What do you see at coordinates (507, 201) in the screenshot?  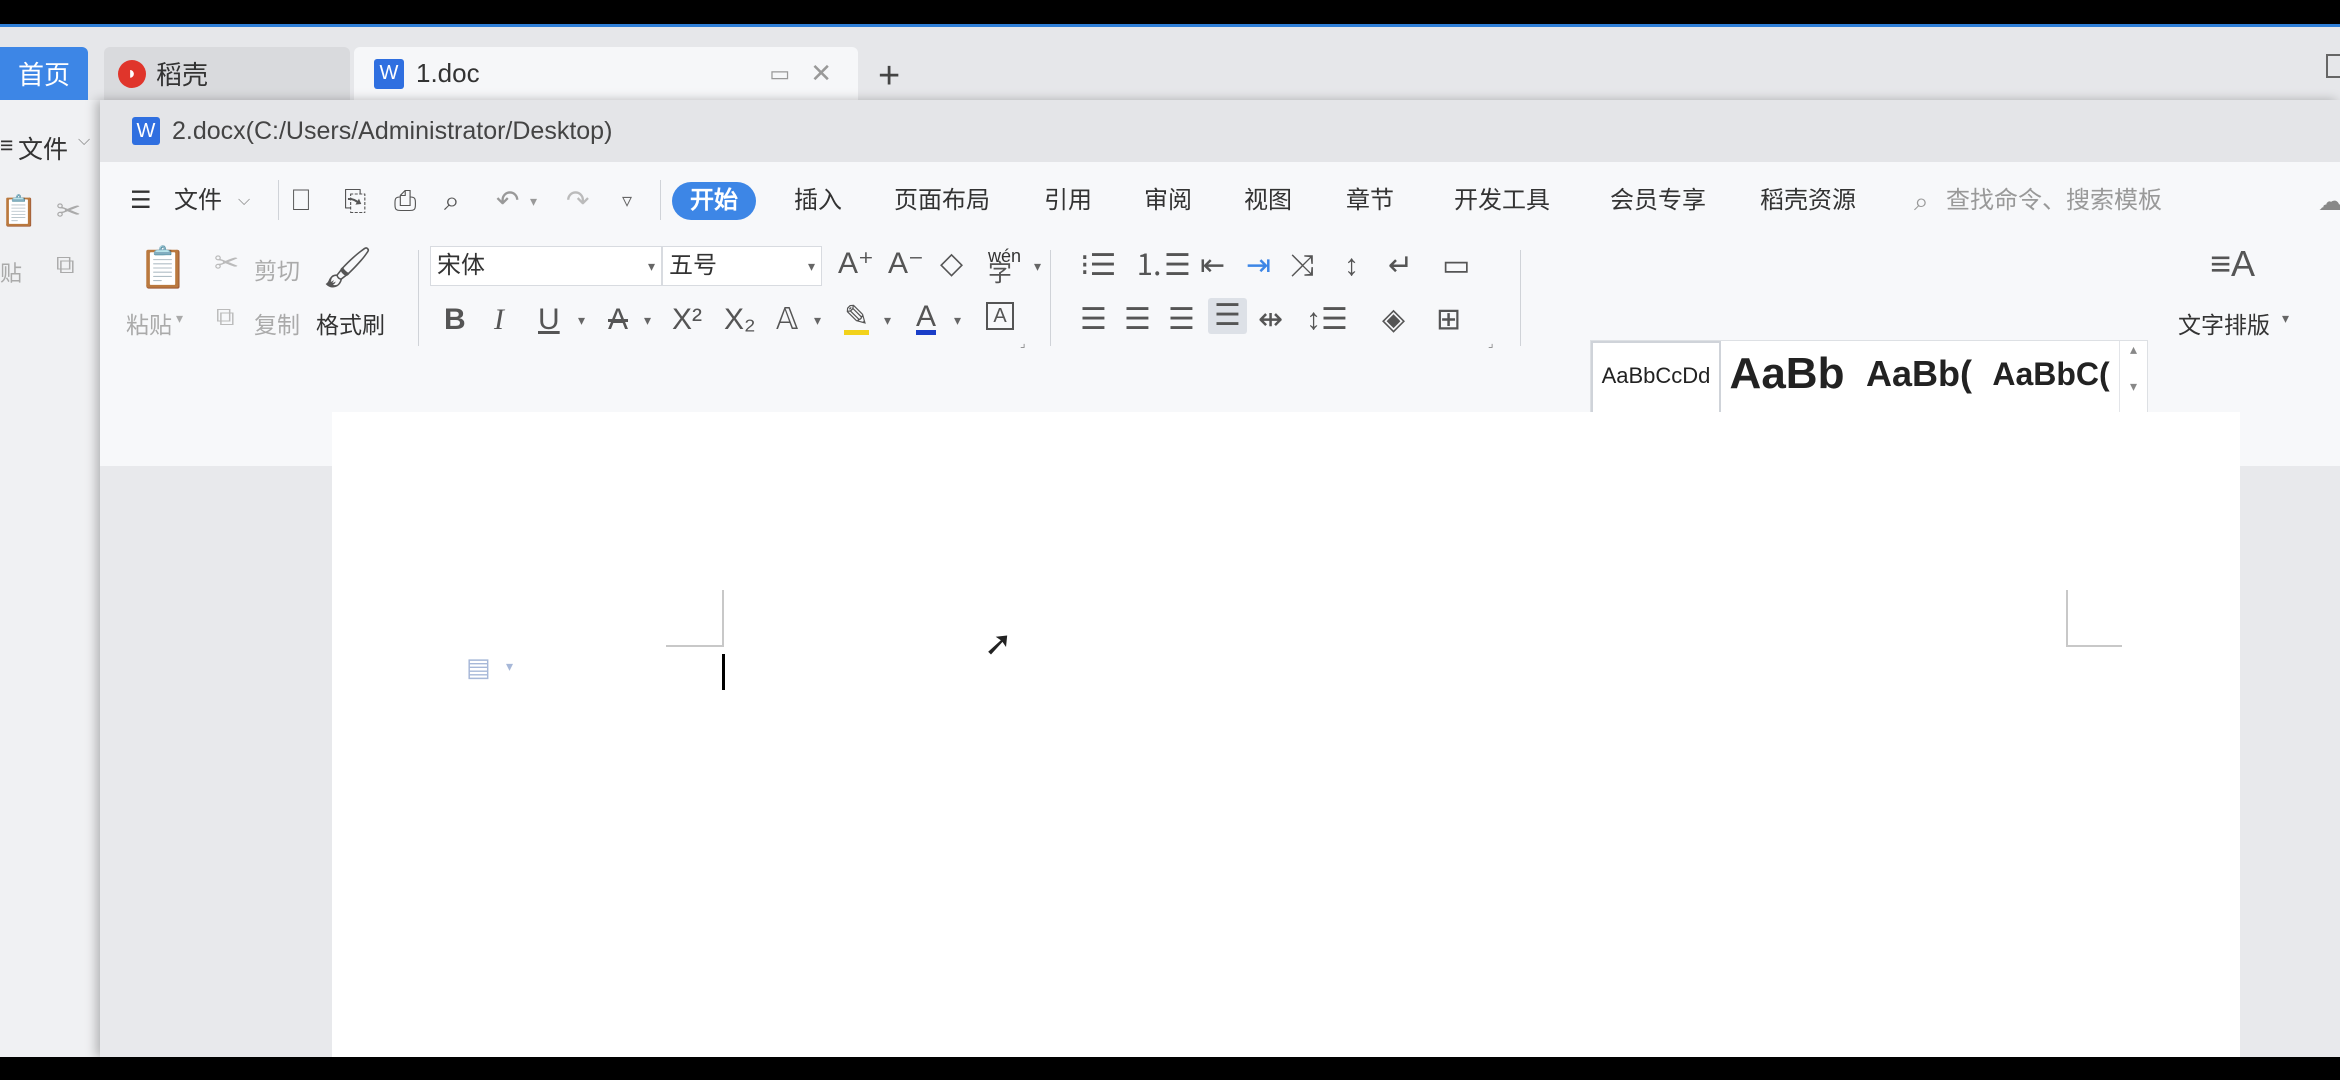 I see `undo-icon: ↶` at bounding box center [507, 201].